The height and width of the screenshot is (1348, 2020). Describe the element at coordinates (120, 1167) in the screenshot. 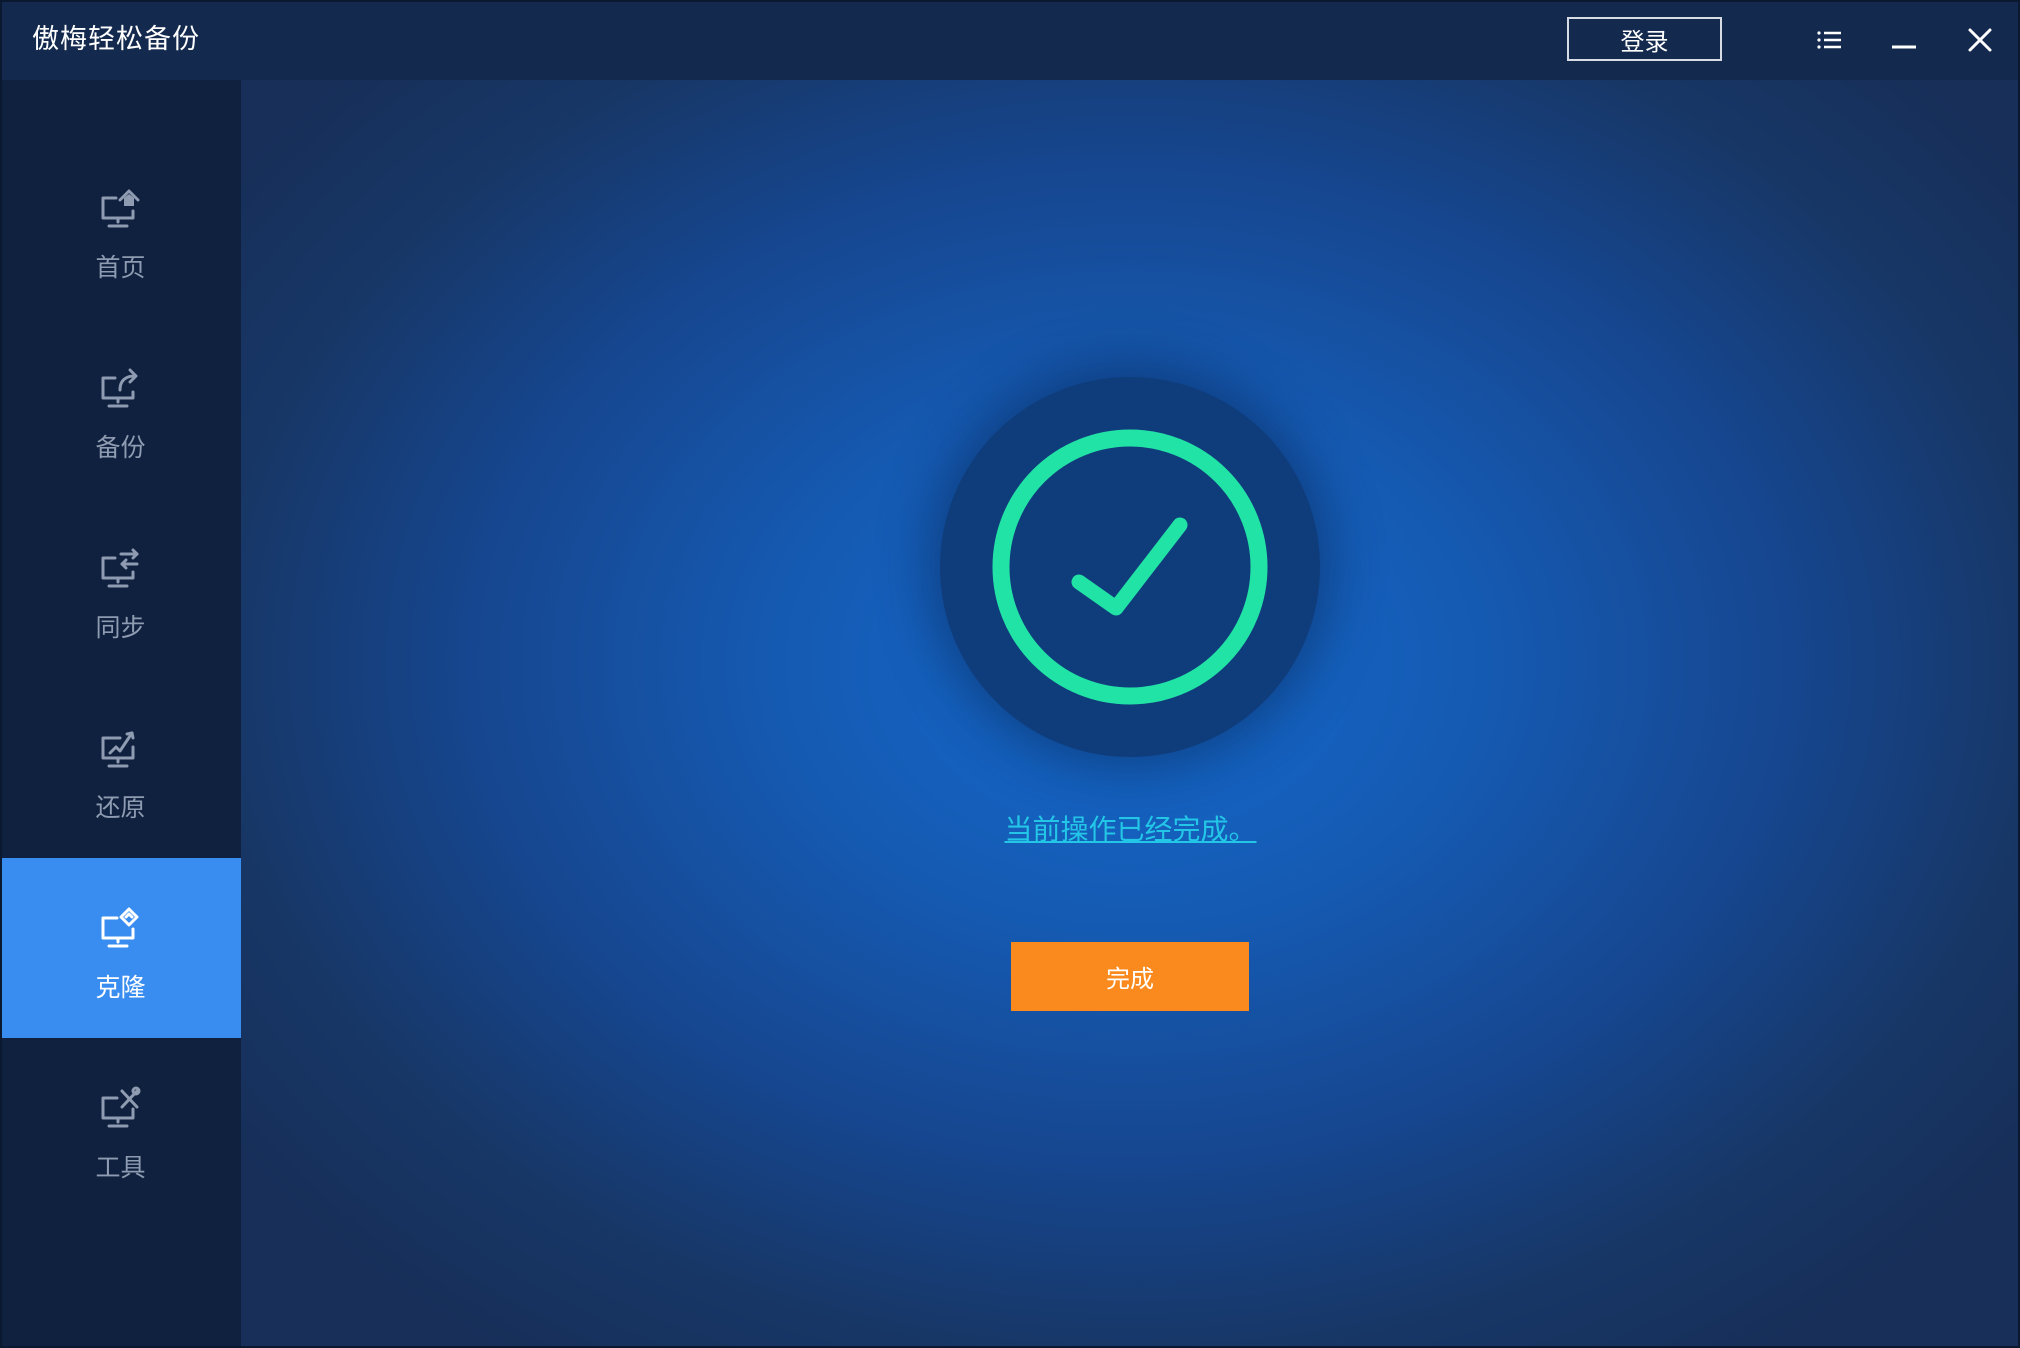

I see `sidebar-item-label: 工具` at that location.